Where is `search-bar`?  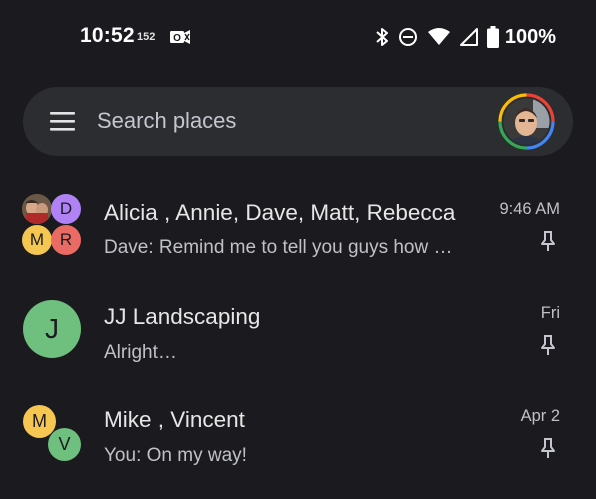
search-bar is located at coordinates (298, 121).